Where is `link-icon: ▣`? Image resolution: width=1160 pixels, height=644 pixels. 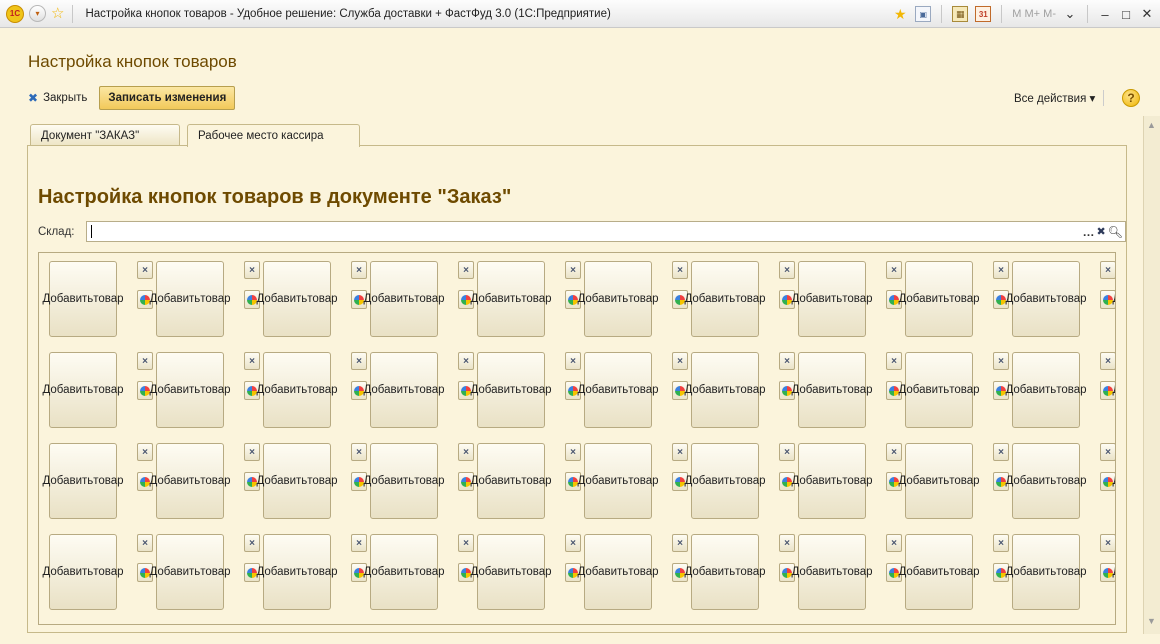 link-icon: ▣ is located at coordinates (923, 14).